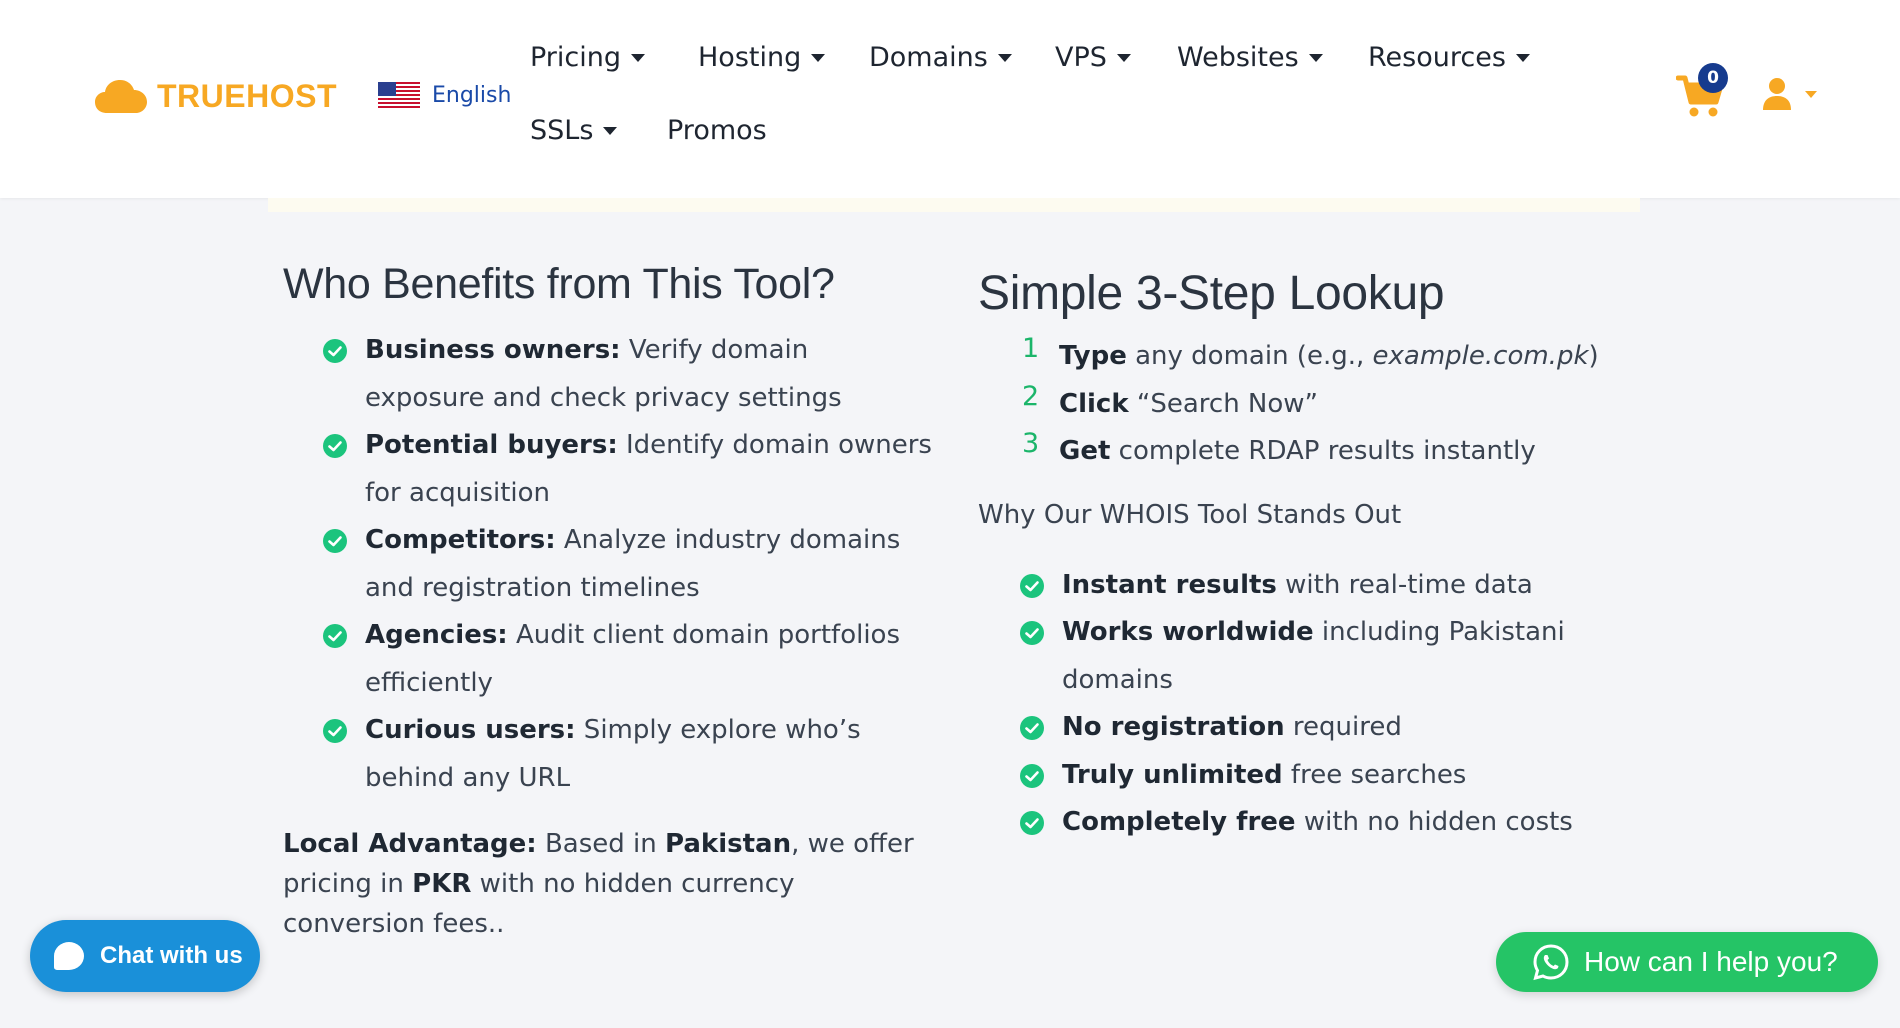 The image size is (1900, 1028). I want to click on chat-label: Chat with us, so click(171, 955).